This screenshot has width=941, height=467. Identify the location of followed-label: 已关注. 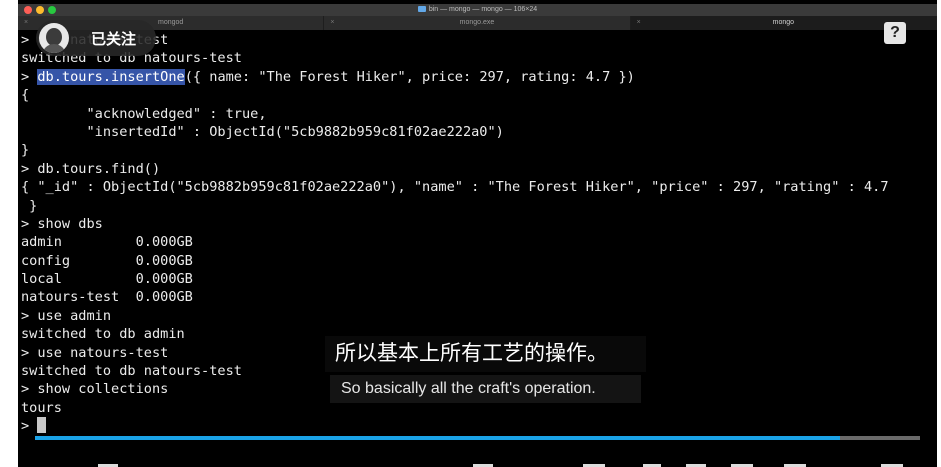
(113, 38).